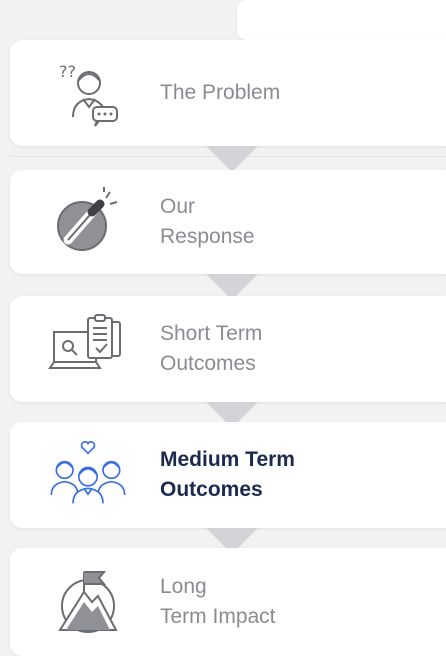 The width and height of the screenshot is (446, 656). I want to click on person-question-icon: ??, so click(88, 93).